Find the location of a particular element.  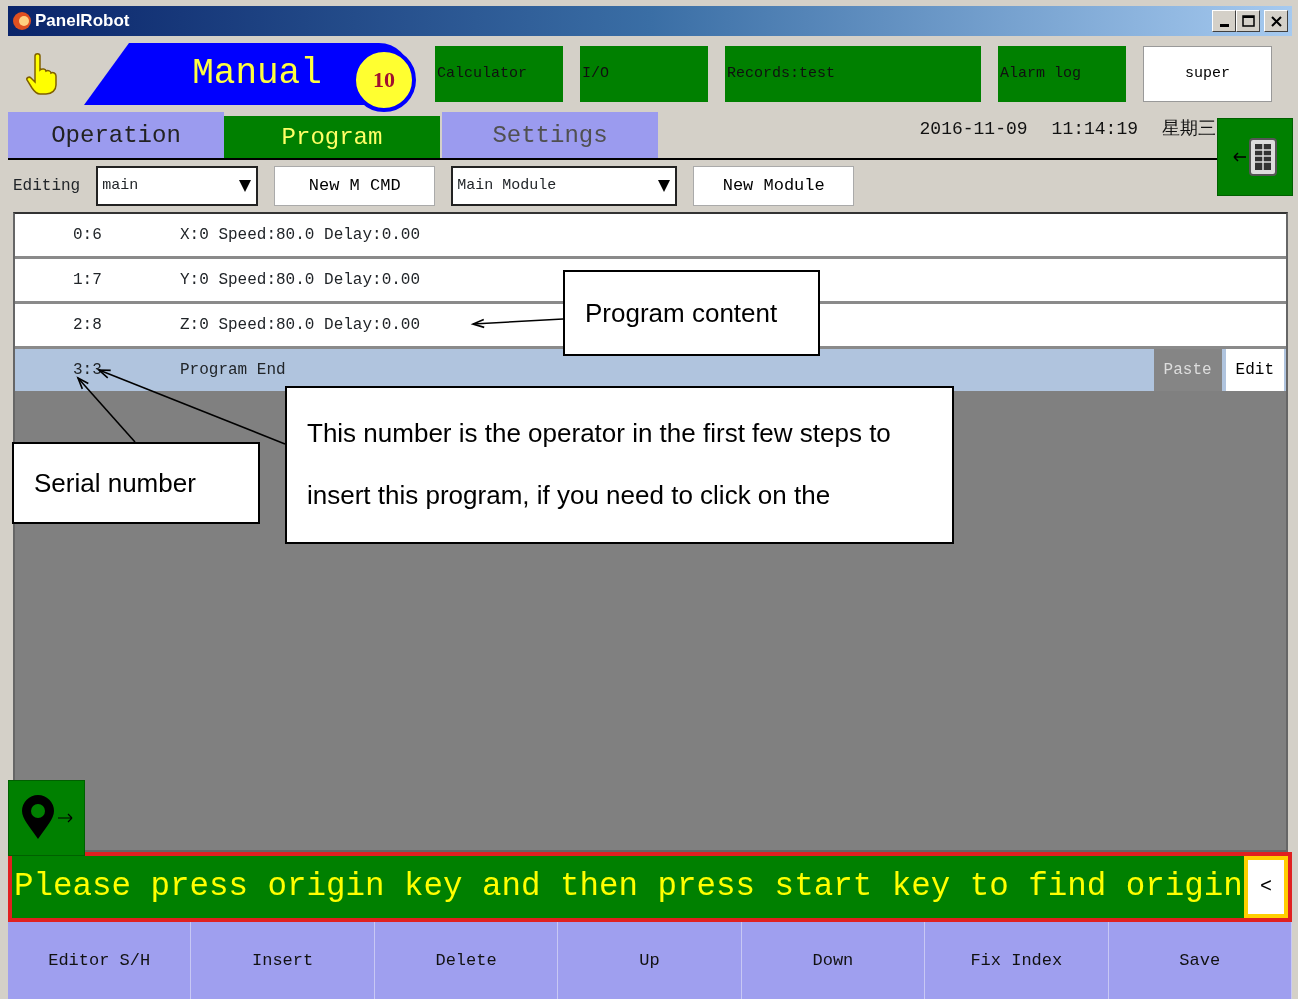

step-number: 2:8 is located at coordinates (87, 325).